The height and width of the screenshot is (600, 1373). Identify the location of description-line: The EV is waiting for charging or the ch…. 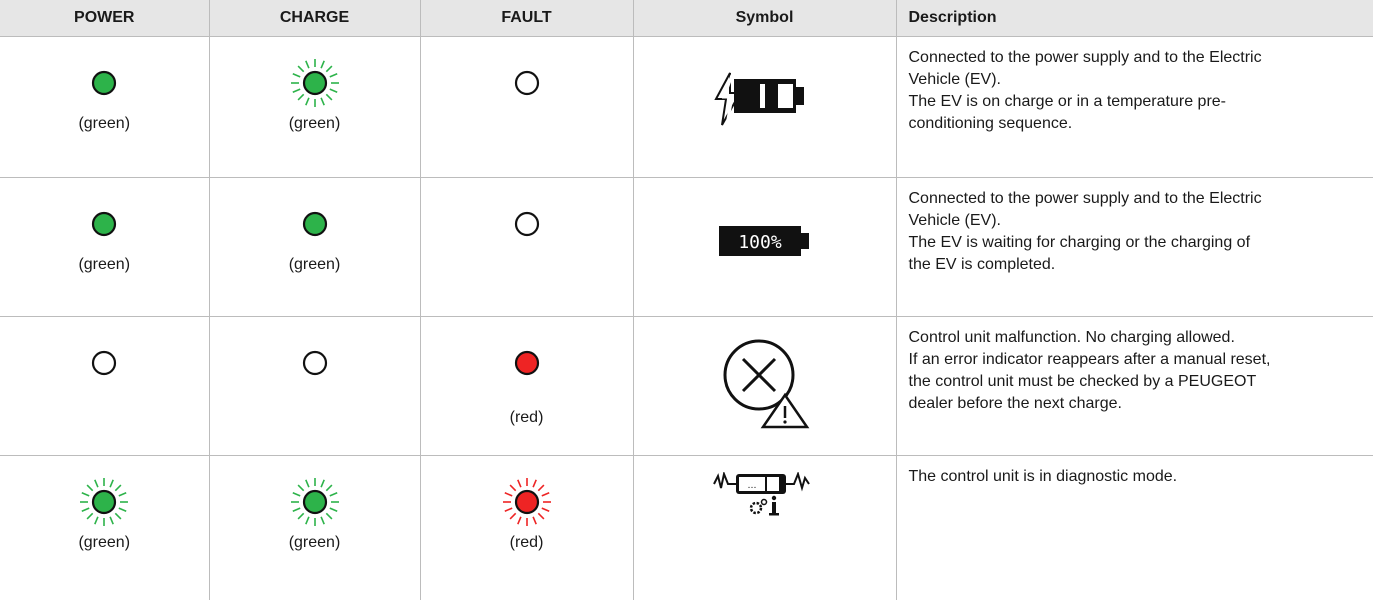
(1134, 243).